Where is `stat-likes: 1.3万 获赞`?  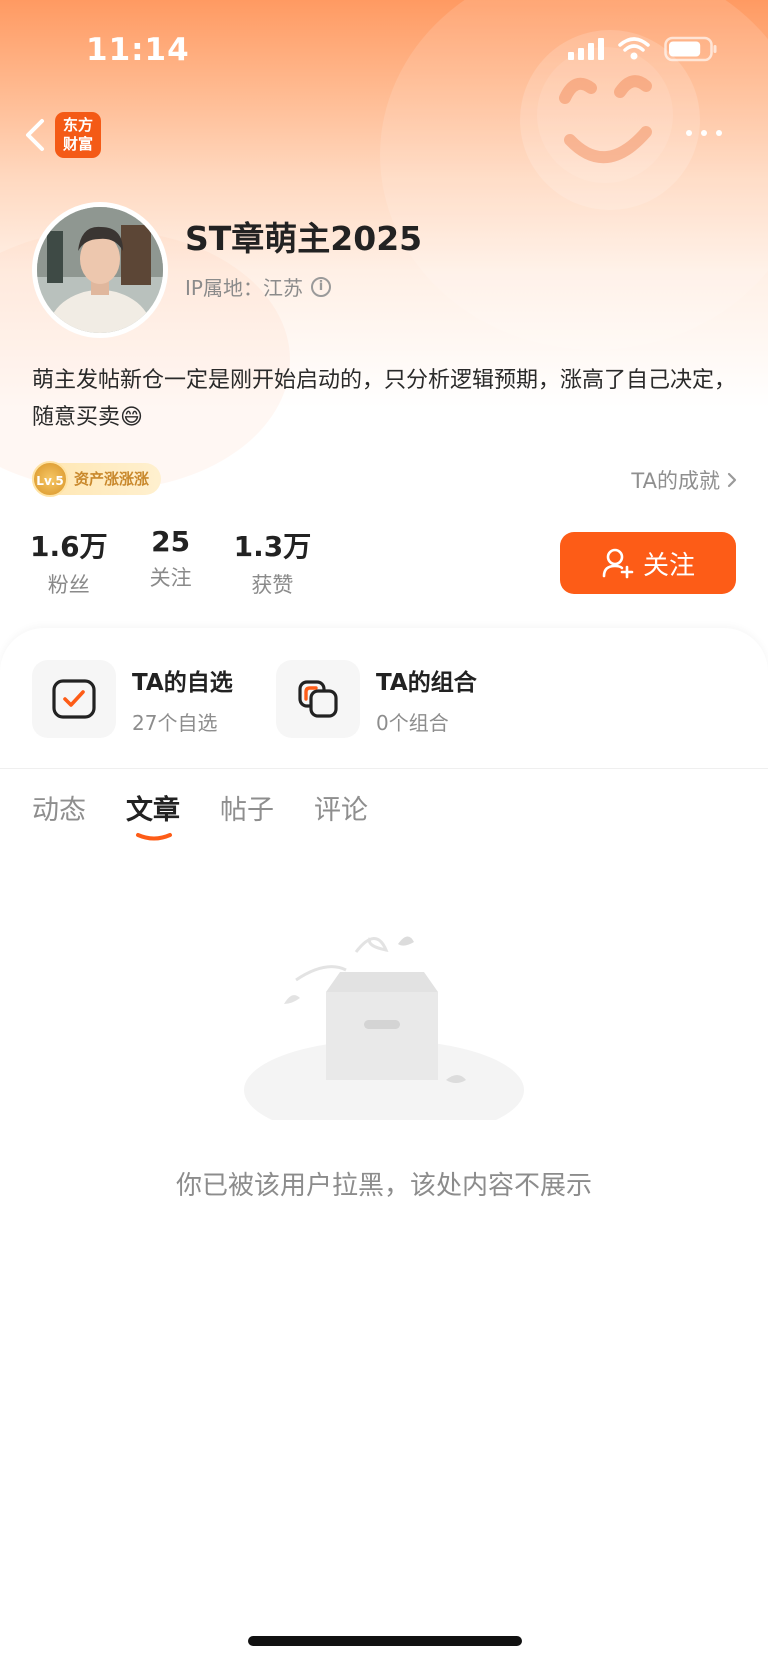
stat-likes: 1.3万 获赞 is located at coordinates (273, 562).